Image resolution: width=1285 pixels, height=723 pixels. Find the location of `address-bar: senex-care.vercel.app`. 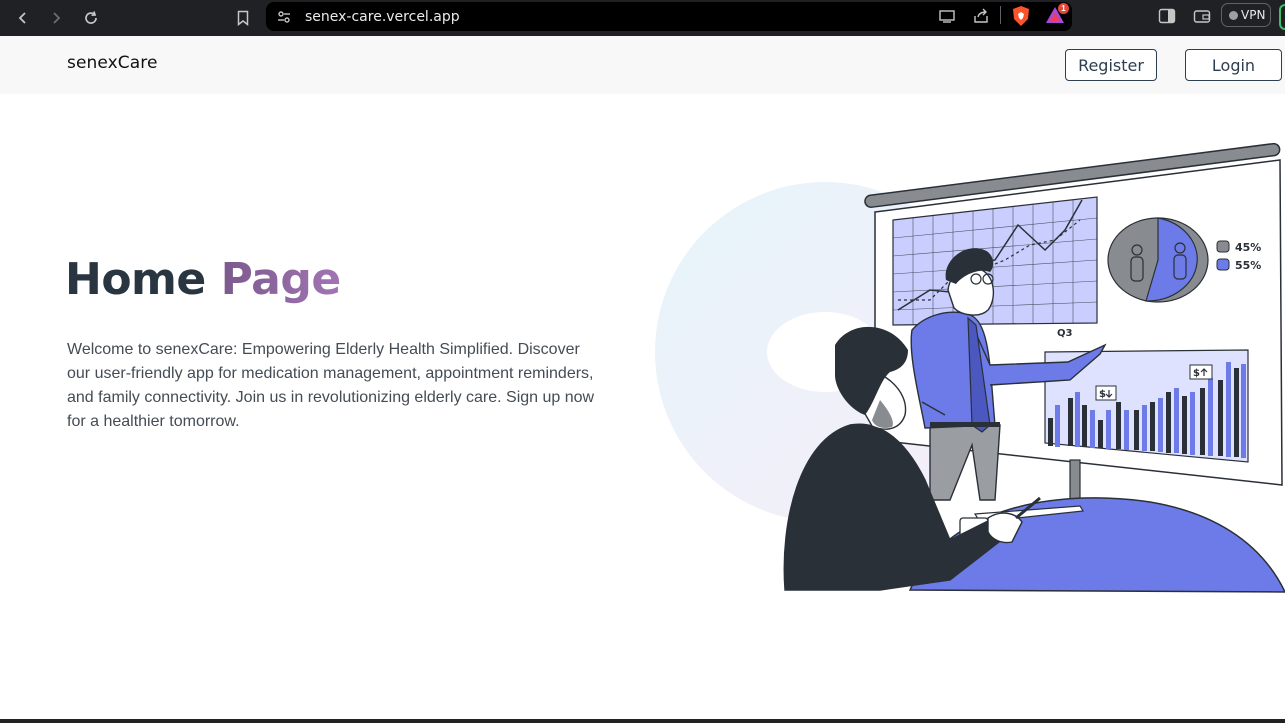

address-bar: senex-care.vercel.app is located at coordinates (669, 16).